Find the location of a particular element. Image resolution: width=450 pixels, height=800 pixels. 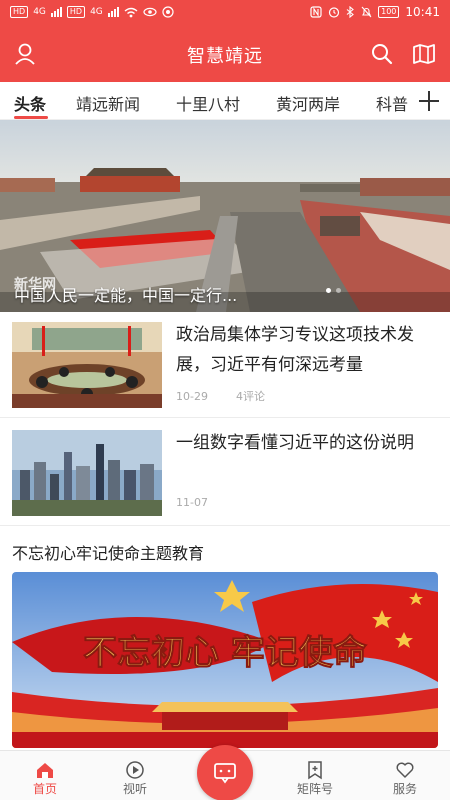

map-icon is located at coordinates (424, 54).